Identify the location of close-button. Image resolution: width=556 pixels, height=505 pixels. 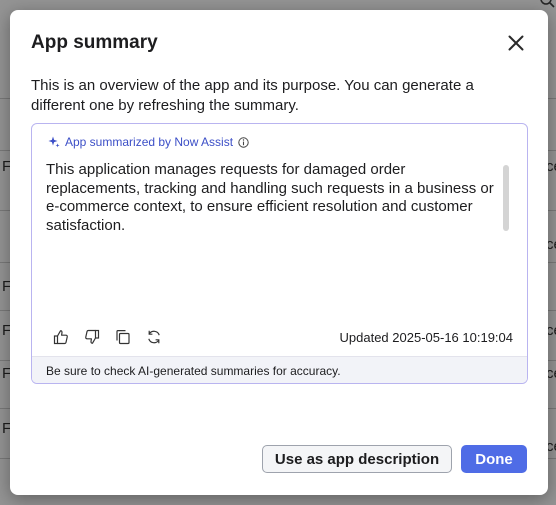
(516, 43).